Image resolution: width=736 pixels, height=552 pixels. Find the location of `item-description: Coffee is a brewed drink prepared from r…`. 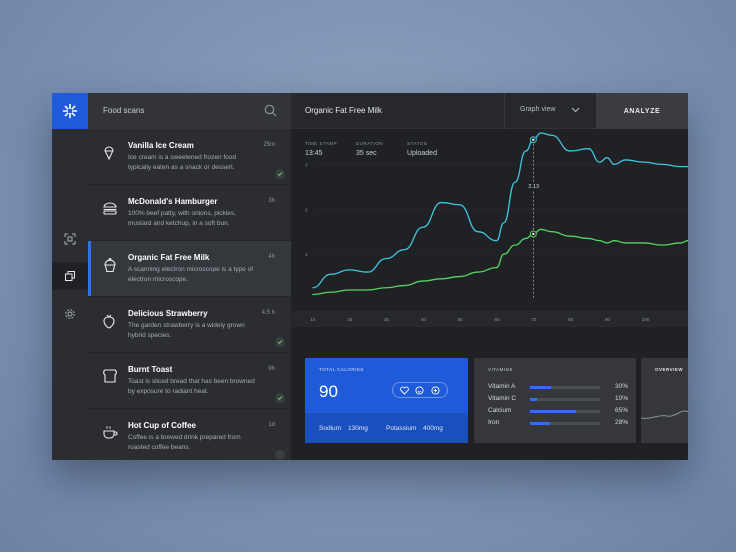

item-description: Coffee is a brewed drink prepared from r… is located at coordinates (184, 442).